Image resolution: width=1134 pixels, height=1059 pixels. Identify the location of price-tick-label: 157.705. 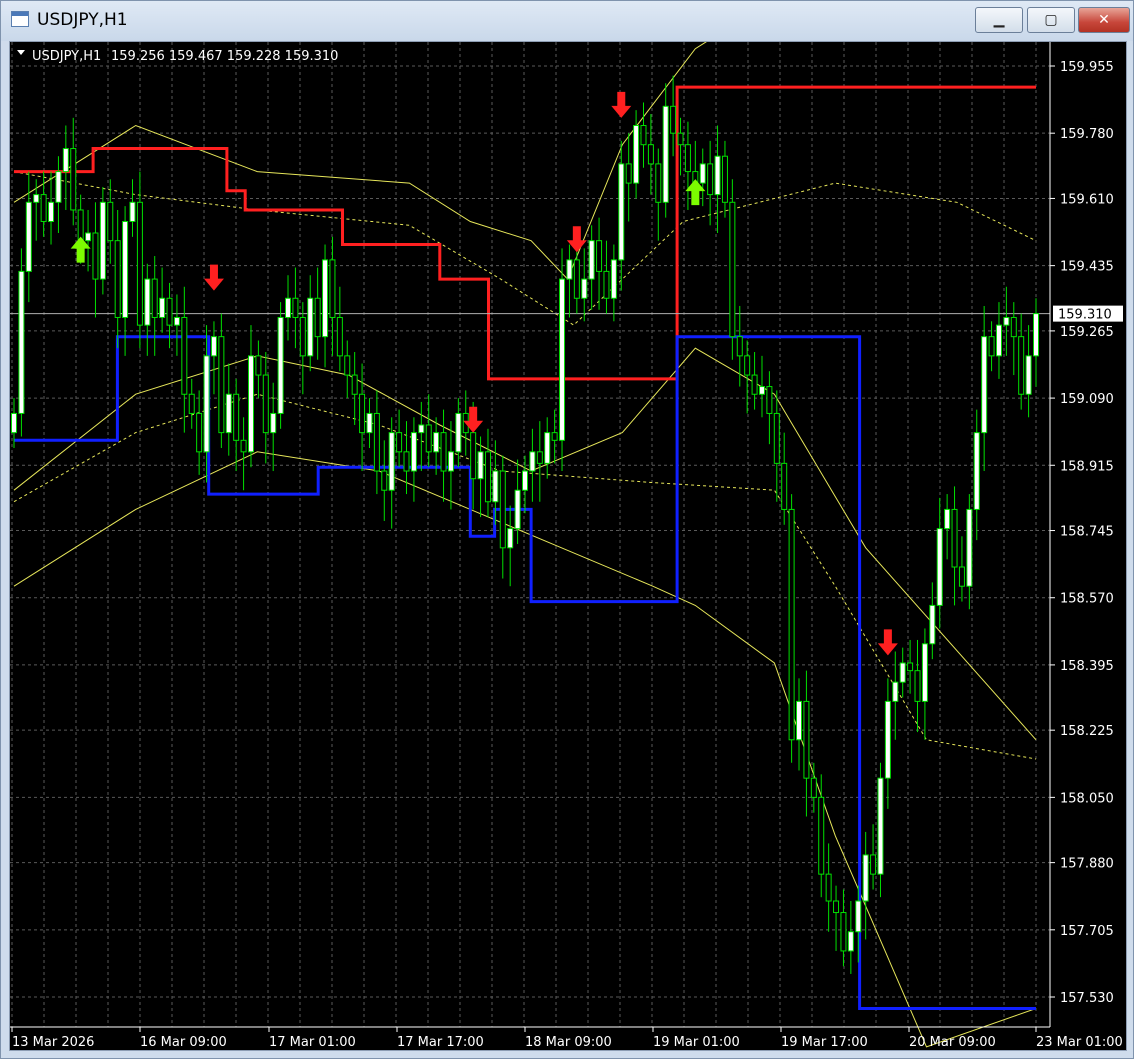
(1087, 931).